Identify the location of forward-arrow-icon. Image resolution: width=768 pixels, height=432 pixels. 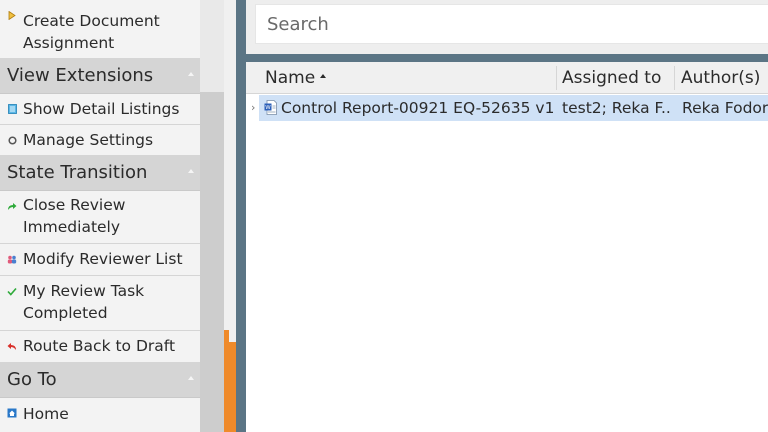
(12, 206).